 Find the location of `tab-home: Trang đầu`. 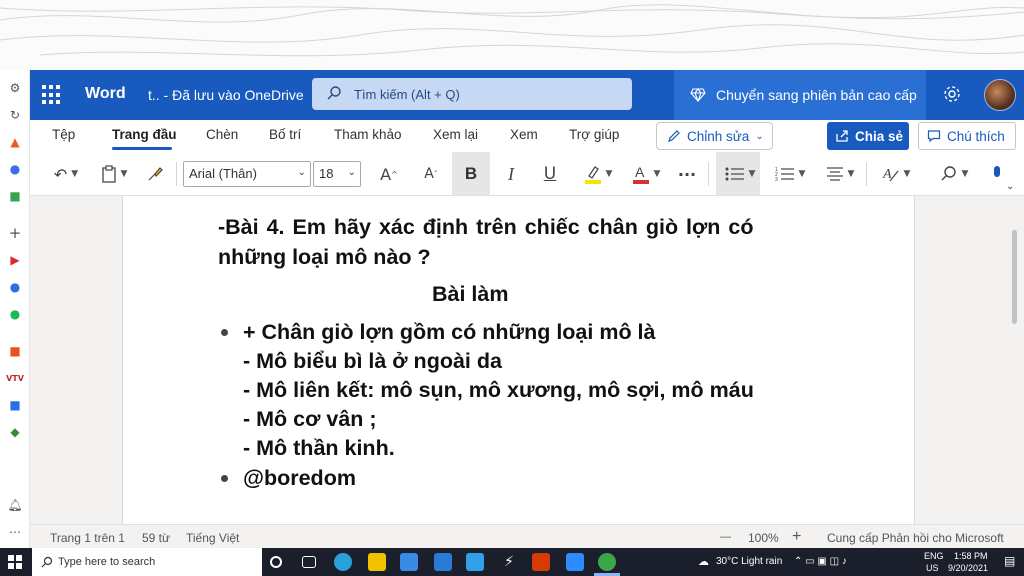

tab-home: Trang đầu is located at coordinates (144, 134).